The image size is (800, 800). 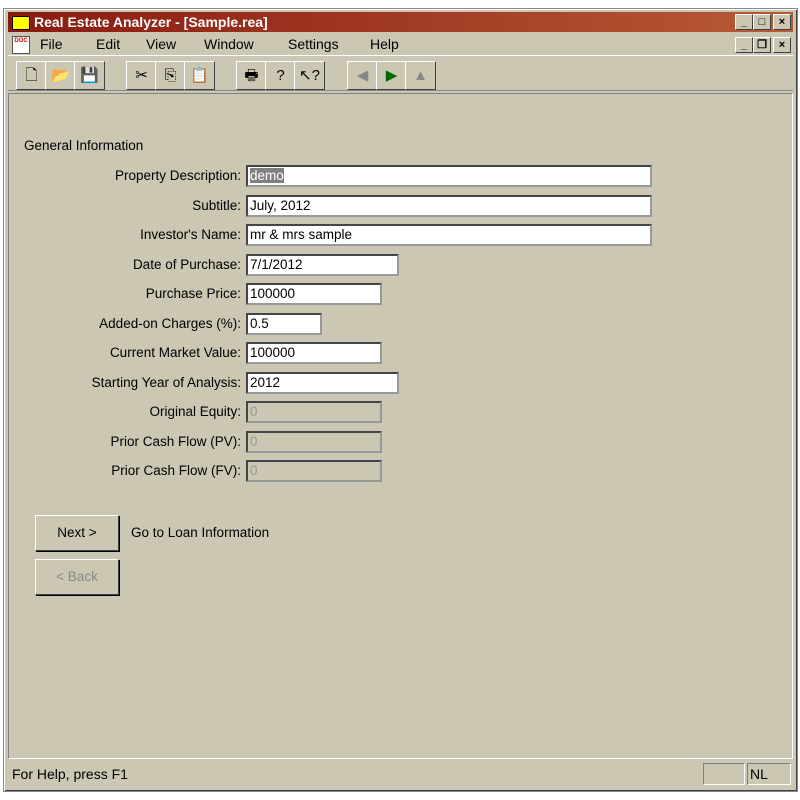 What do you see at coordinates (744, 45) in the screenshot?
I see `mdi-minimize-button: _` at bounding box center [744, 45].